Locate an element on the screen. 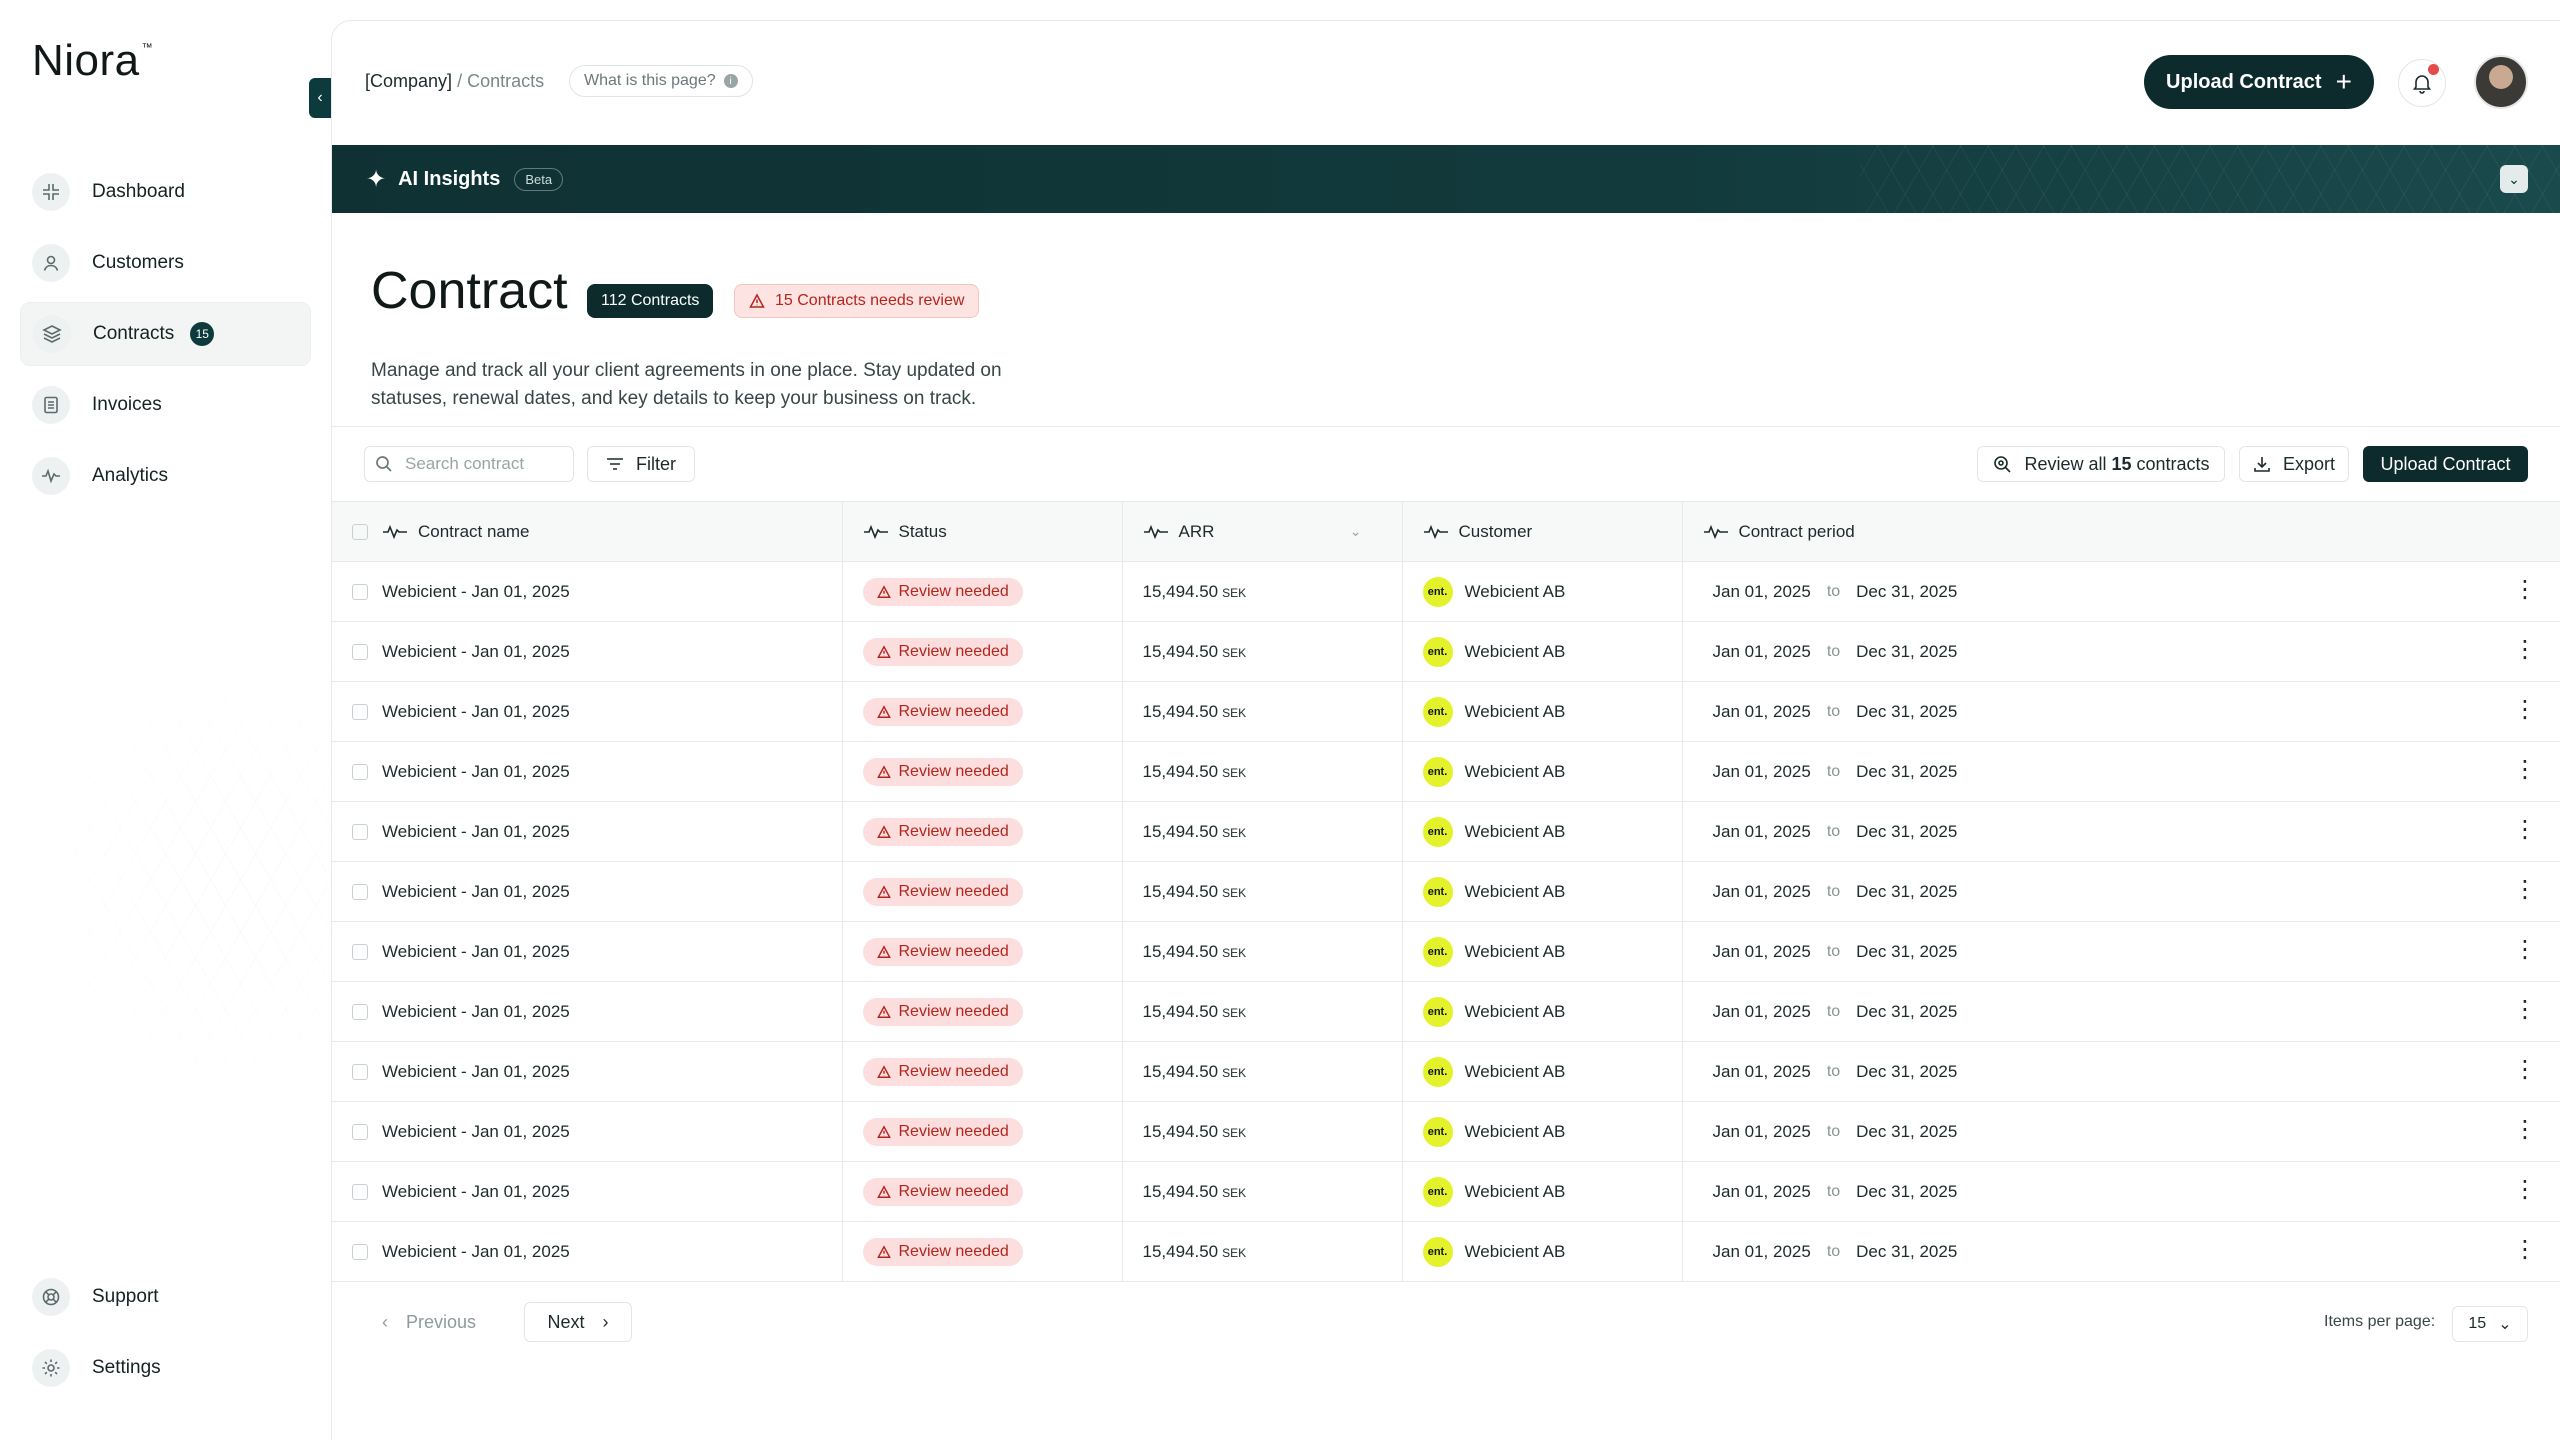 The image size is (2560, 1440). items-per-page-select: 15 ⌄ is located at coordinates (2490, 1324).